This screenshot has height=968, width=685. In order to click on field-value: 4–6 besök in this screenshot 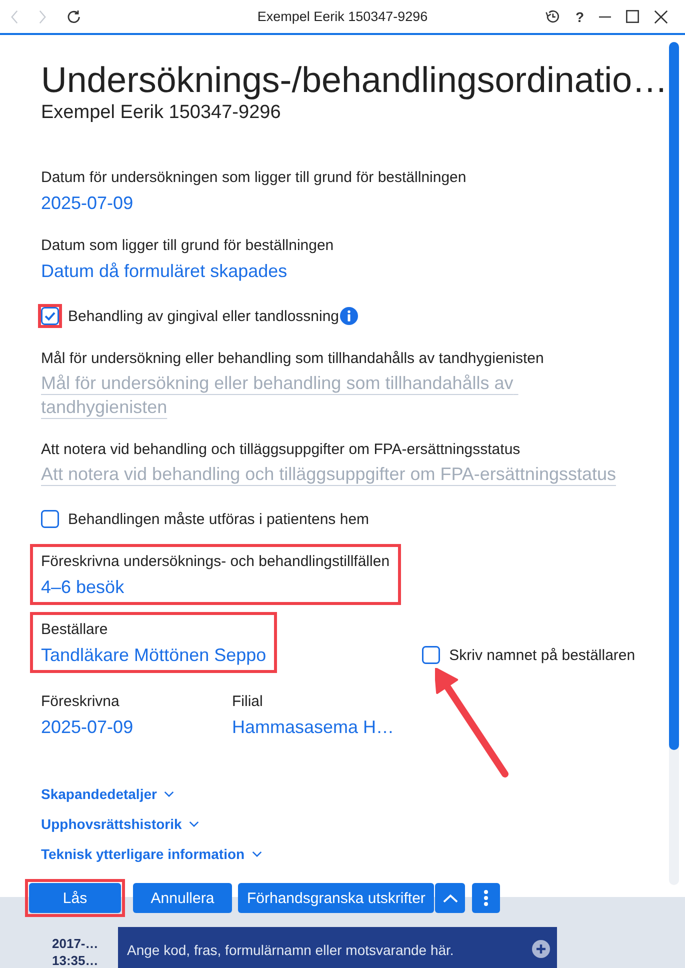, I will do `click(215, 587)`.